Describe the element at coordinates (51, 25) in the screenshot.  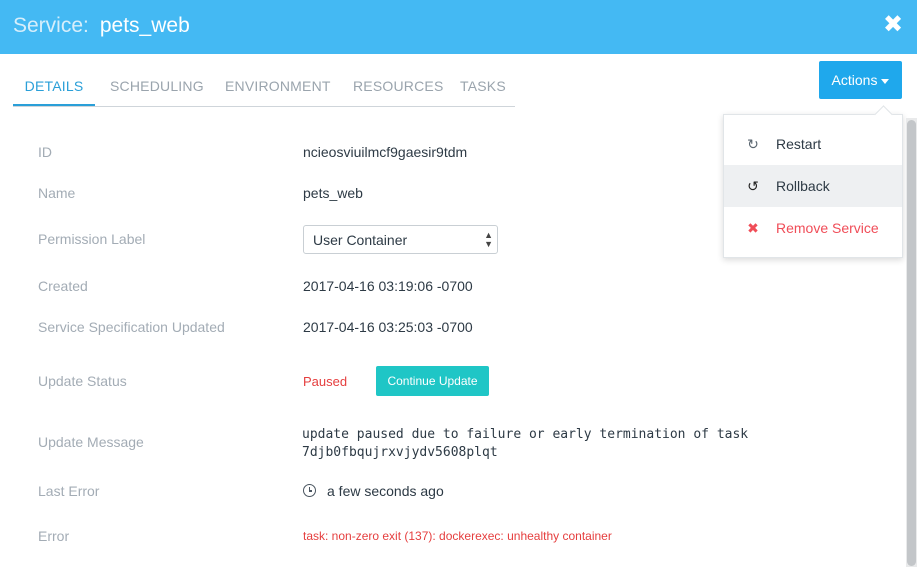
I see `title-prefix: Service:` at that location.